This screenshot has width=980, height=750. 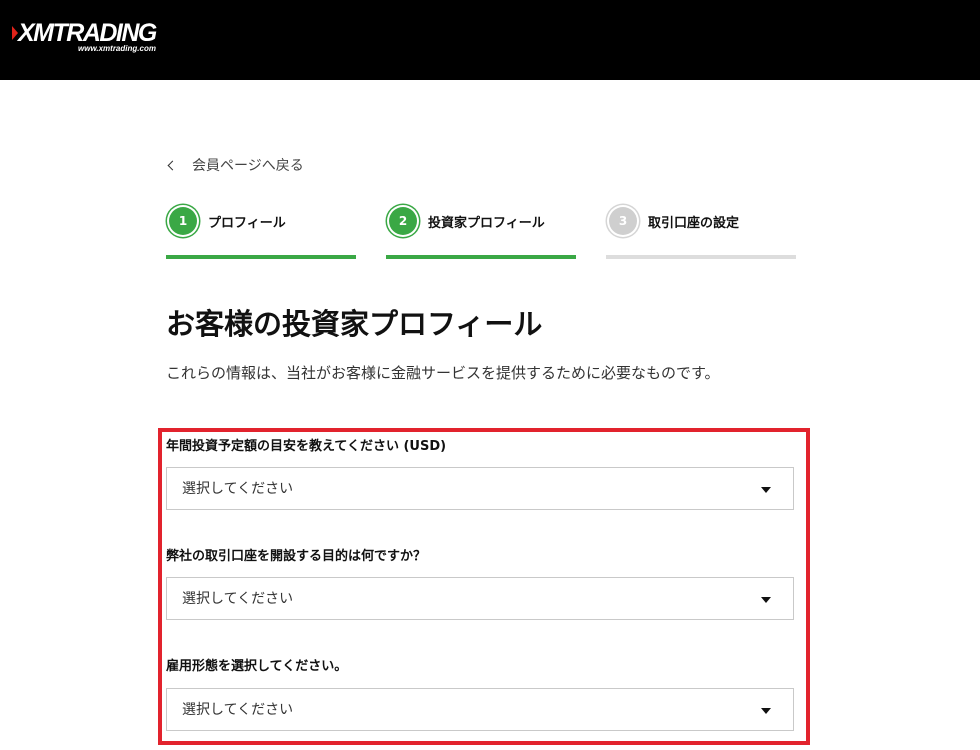 I want to click on back-link-label: 会員ページへ戻る, so click(x=248, y=166).